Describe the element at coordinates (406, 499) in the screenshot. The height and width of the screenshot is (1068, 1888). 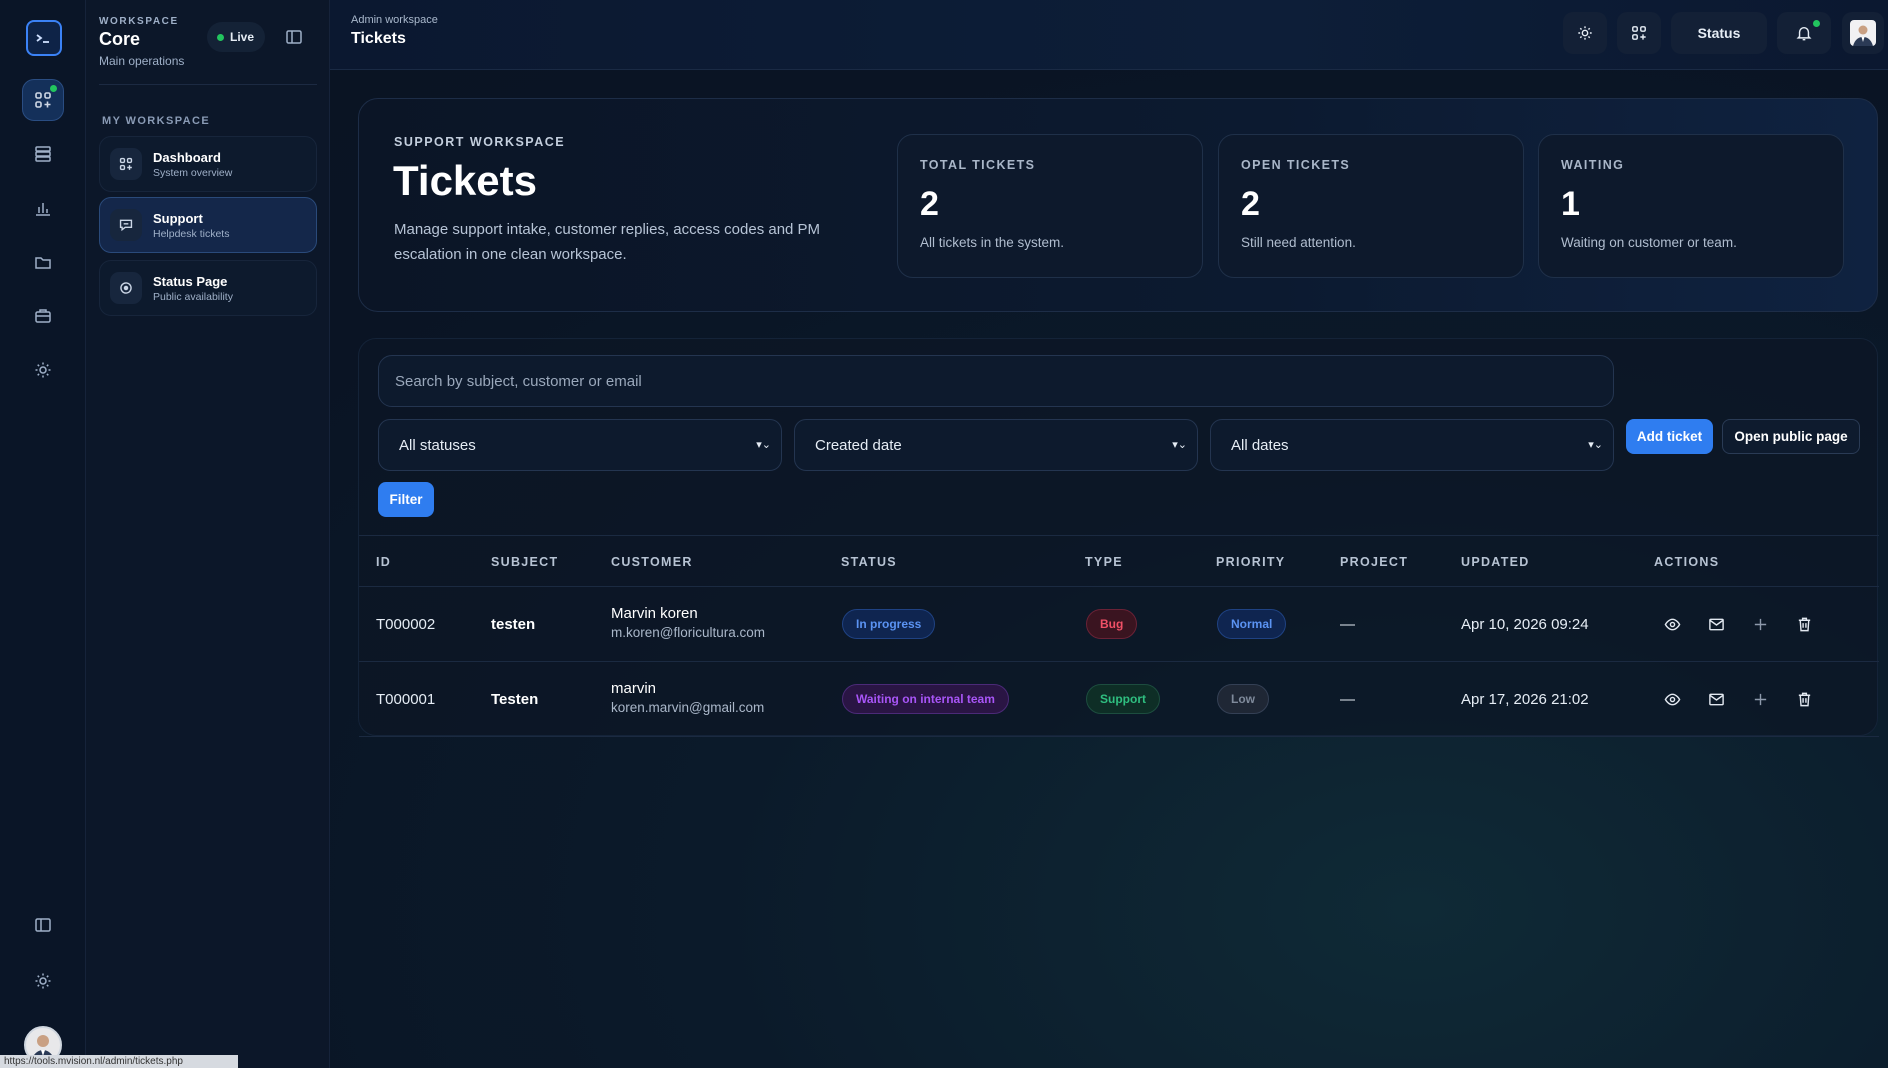
I see `filter-button: Filter` at that location.